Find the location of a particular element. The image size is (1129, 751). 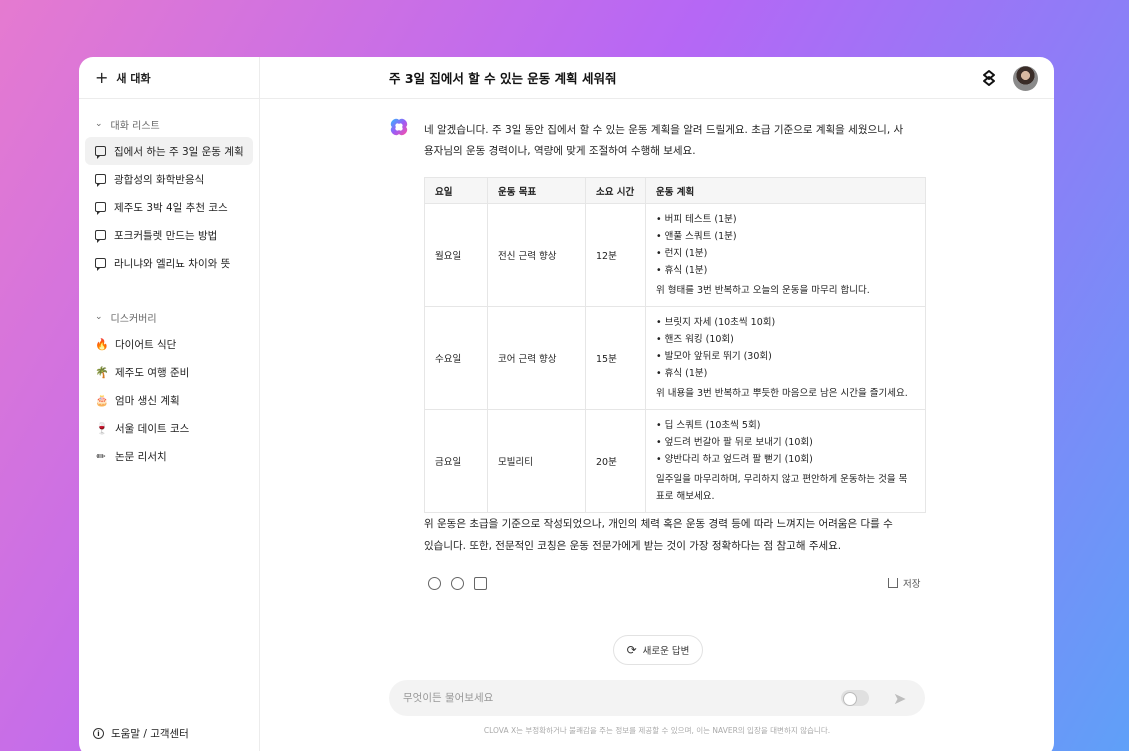

plan-item: 딥 스쿼트 (10초씩 5회) is located at coordinates (785, 425).